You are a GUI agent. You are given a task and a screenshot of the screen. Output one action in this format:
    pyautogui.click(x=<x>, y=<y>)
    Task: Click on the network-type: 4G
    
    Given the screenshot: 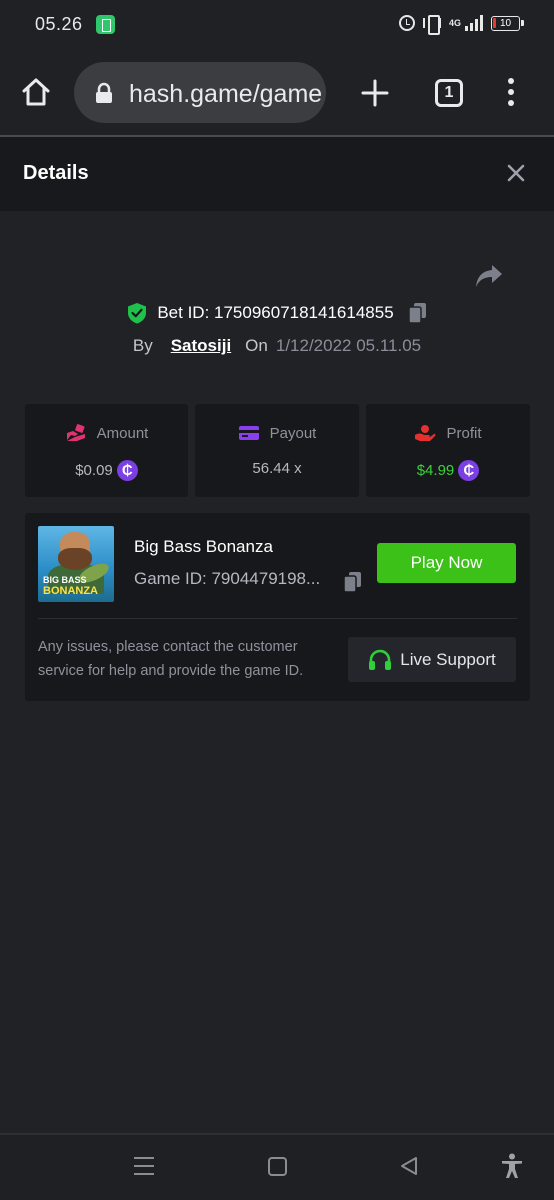 What is the action you would take?
    pyautogui.click(x=454, y=22)
    